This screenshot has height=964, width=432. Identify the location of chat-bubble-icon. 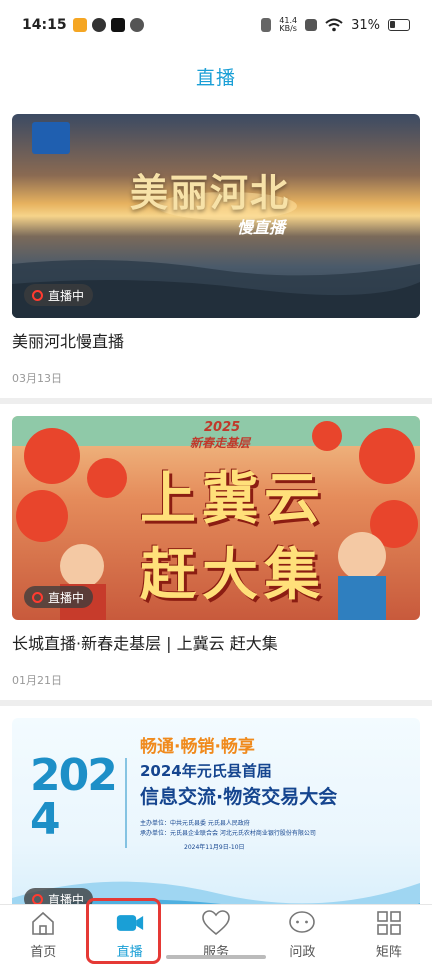
(302, 923).